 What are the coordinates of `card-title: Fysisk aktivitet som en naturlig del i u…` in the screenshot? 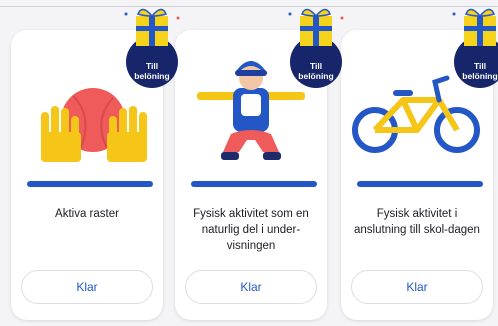 It's located at (251, 230).